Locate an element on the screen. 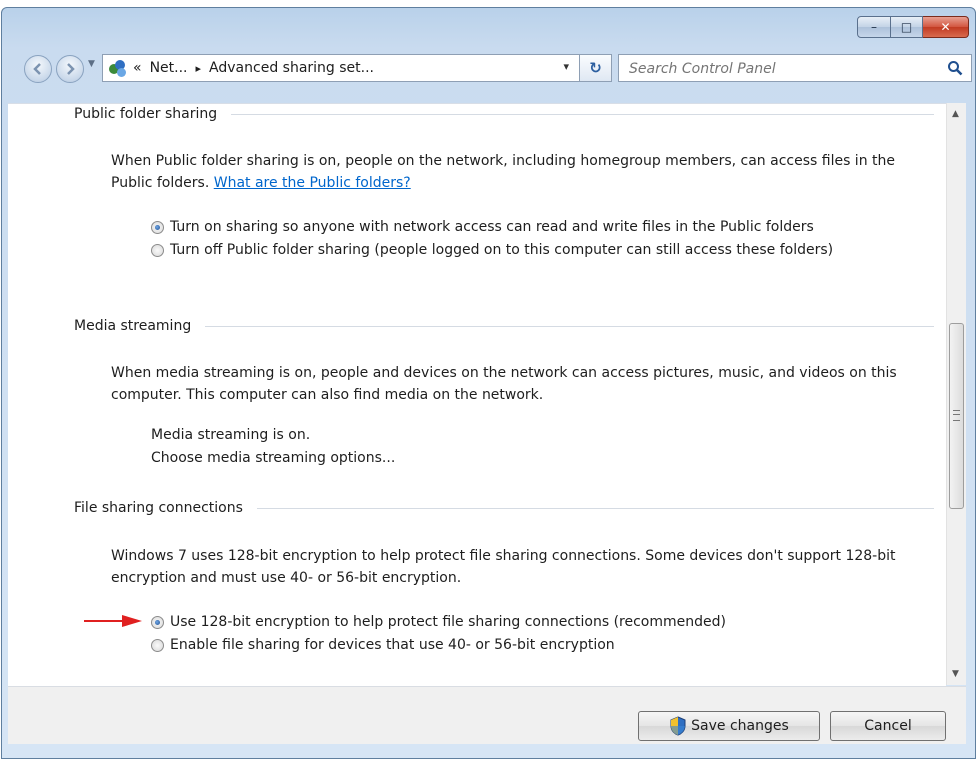 Image resolution: width=977 pixels, height=765 pixels. search-box is located at coordinates (795, 68).